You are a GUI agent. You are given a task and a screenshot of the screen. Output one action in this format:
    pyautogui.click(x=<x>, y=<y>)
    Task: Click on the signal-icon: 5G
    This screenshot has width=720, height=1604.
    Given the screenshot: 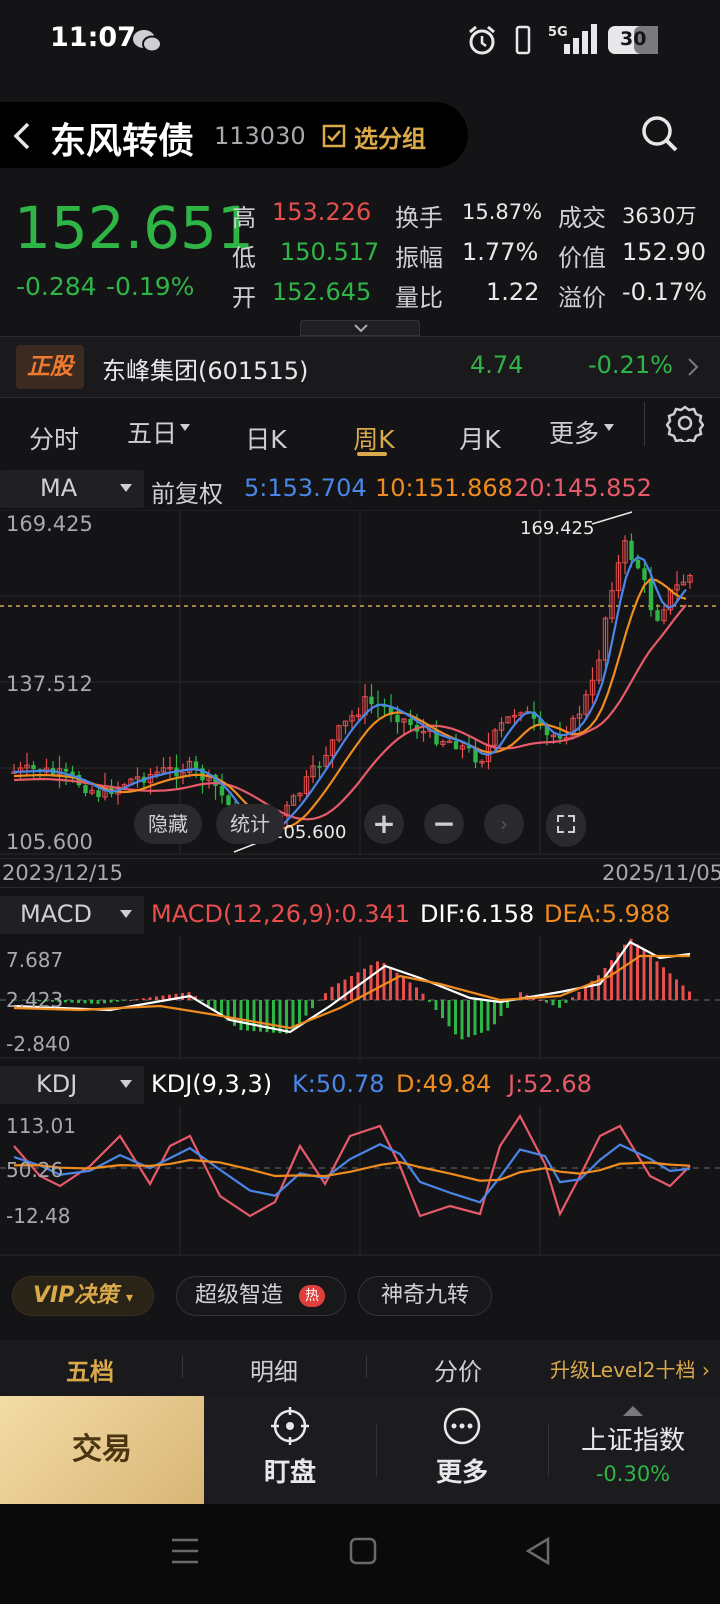 What is the action you would take?
    pyautogui.click(x=572, y=39)
    